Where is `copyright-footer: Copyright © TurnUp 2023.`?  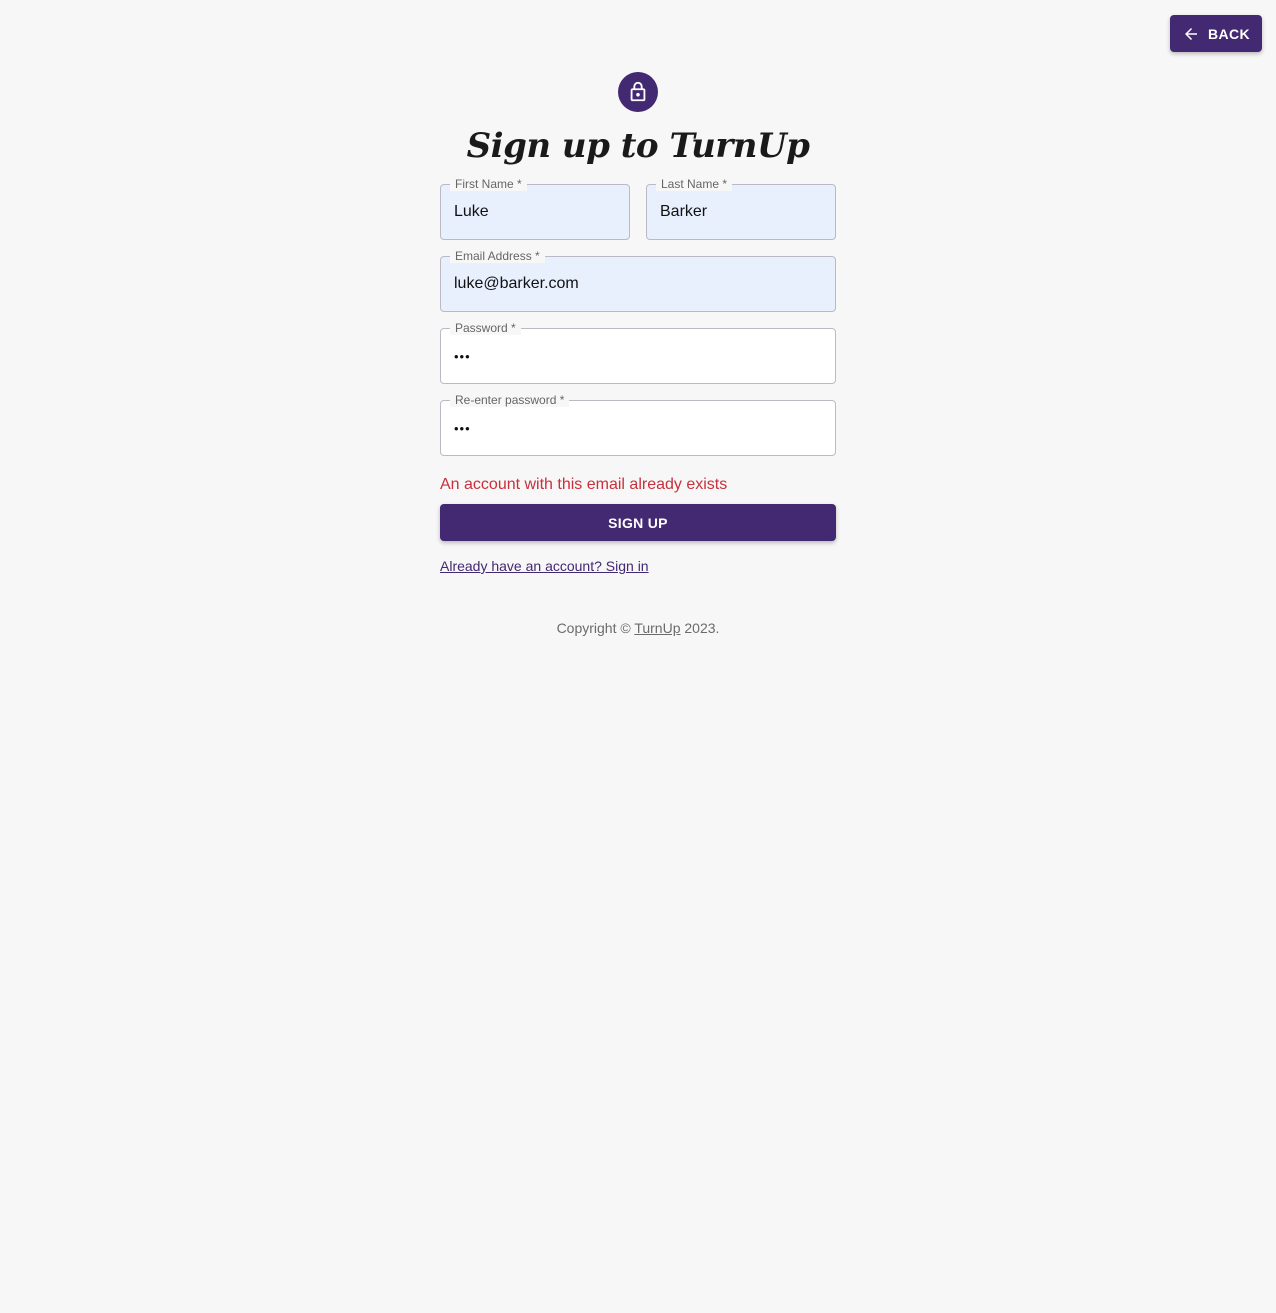
copyright-footer: Copyright © TurnUp 2023. is located at coordinates (638, 628).